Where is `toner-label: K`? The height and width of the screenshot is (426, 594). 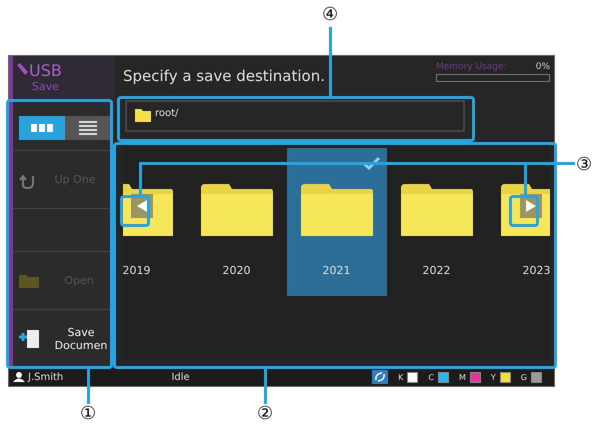
toner-label: K is located at coordinates (401, 377).